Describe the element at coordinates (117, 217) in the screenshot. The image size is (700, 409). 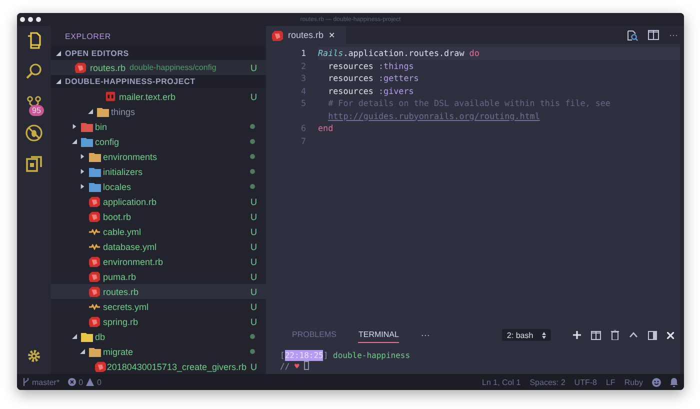
I see `file-name: boot.rb` at that location.